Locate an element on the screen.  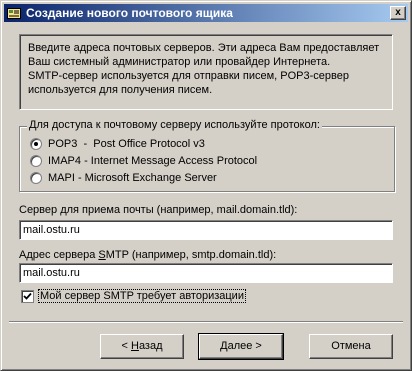
smtp-auth-checkbox is located at coordinates (27, 296).